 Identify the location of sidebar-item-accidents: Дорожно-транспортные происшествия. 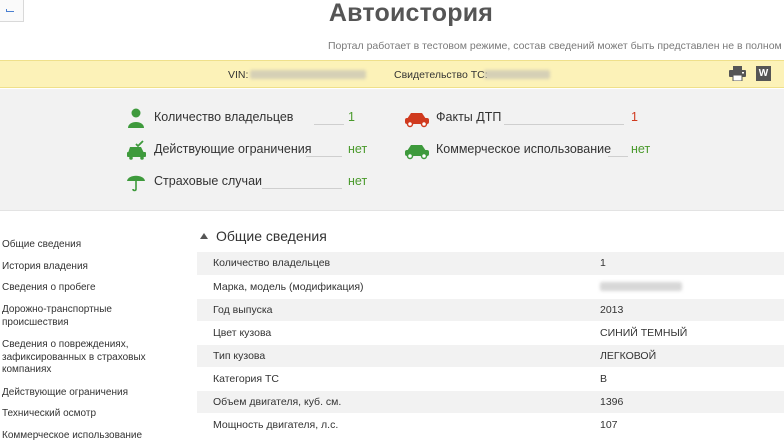
(67, 316).